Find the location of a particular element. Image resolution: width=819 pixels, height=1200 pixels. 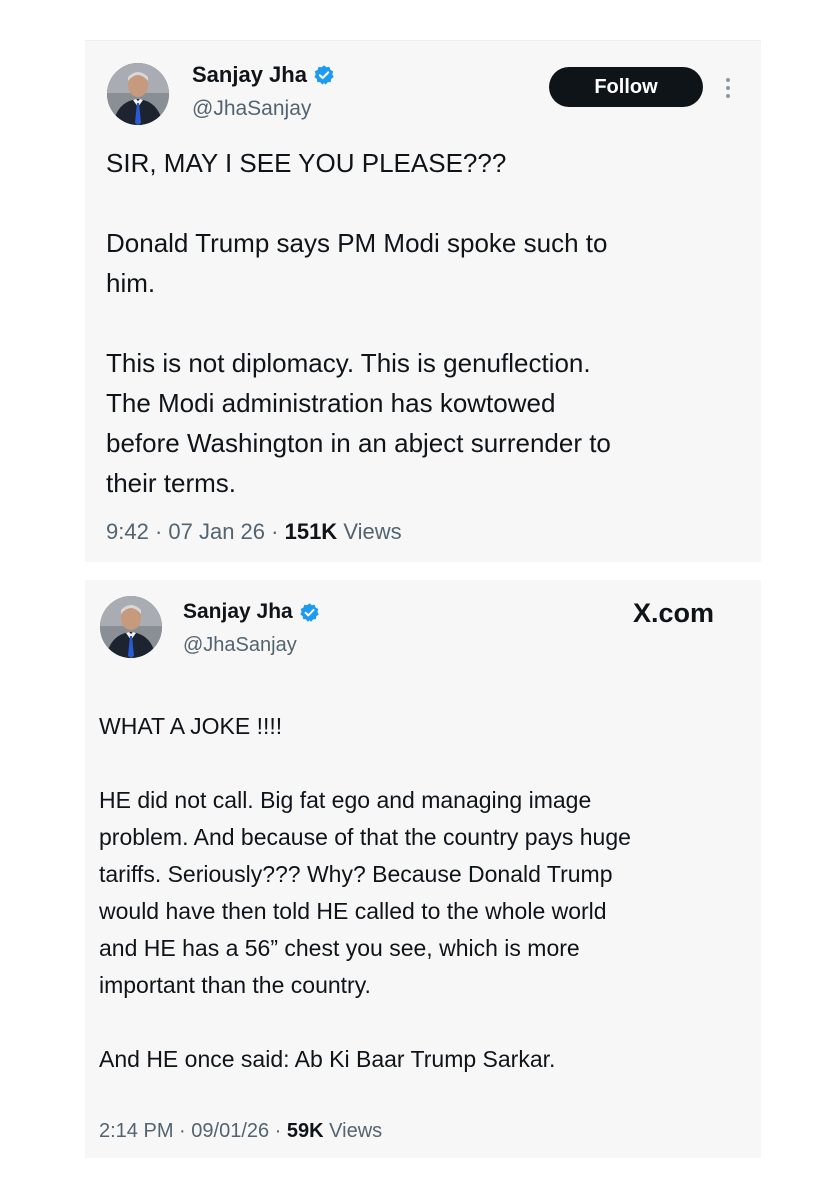

tweet-text-line-1: WHAT A JOKE !!!! is located at coordinates (191, 726).